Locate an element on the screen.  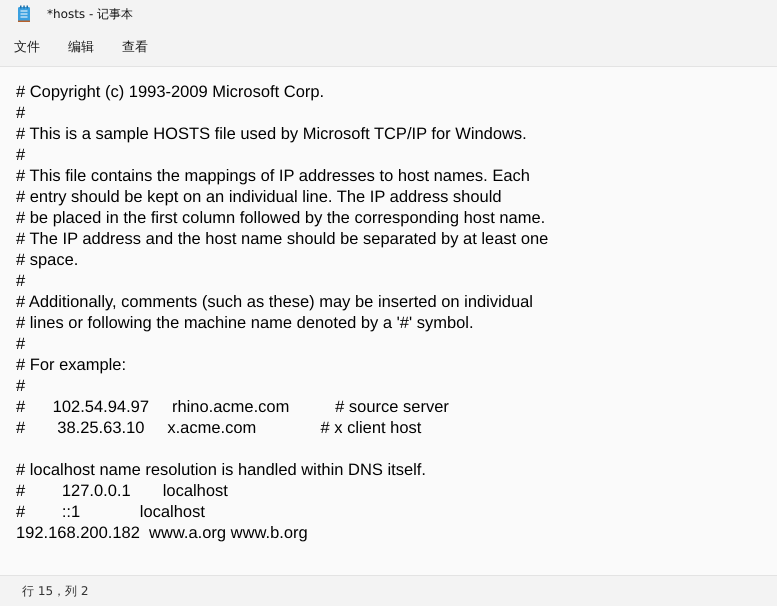
text-line: # be placed in the first column followed by the corresponding host name. is located at coordinates (281, 218).